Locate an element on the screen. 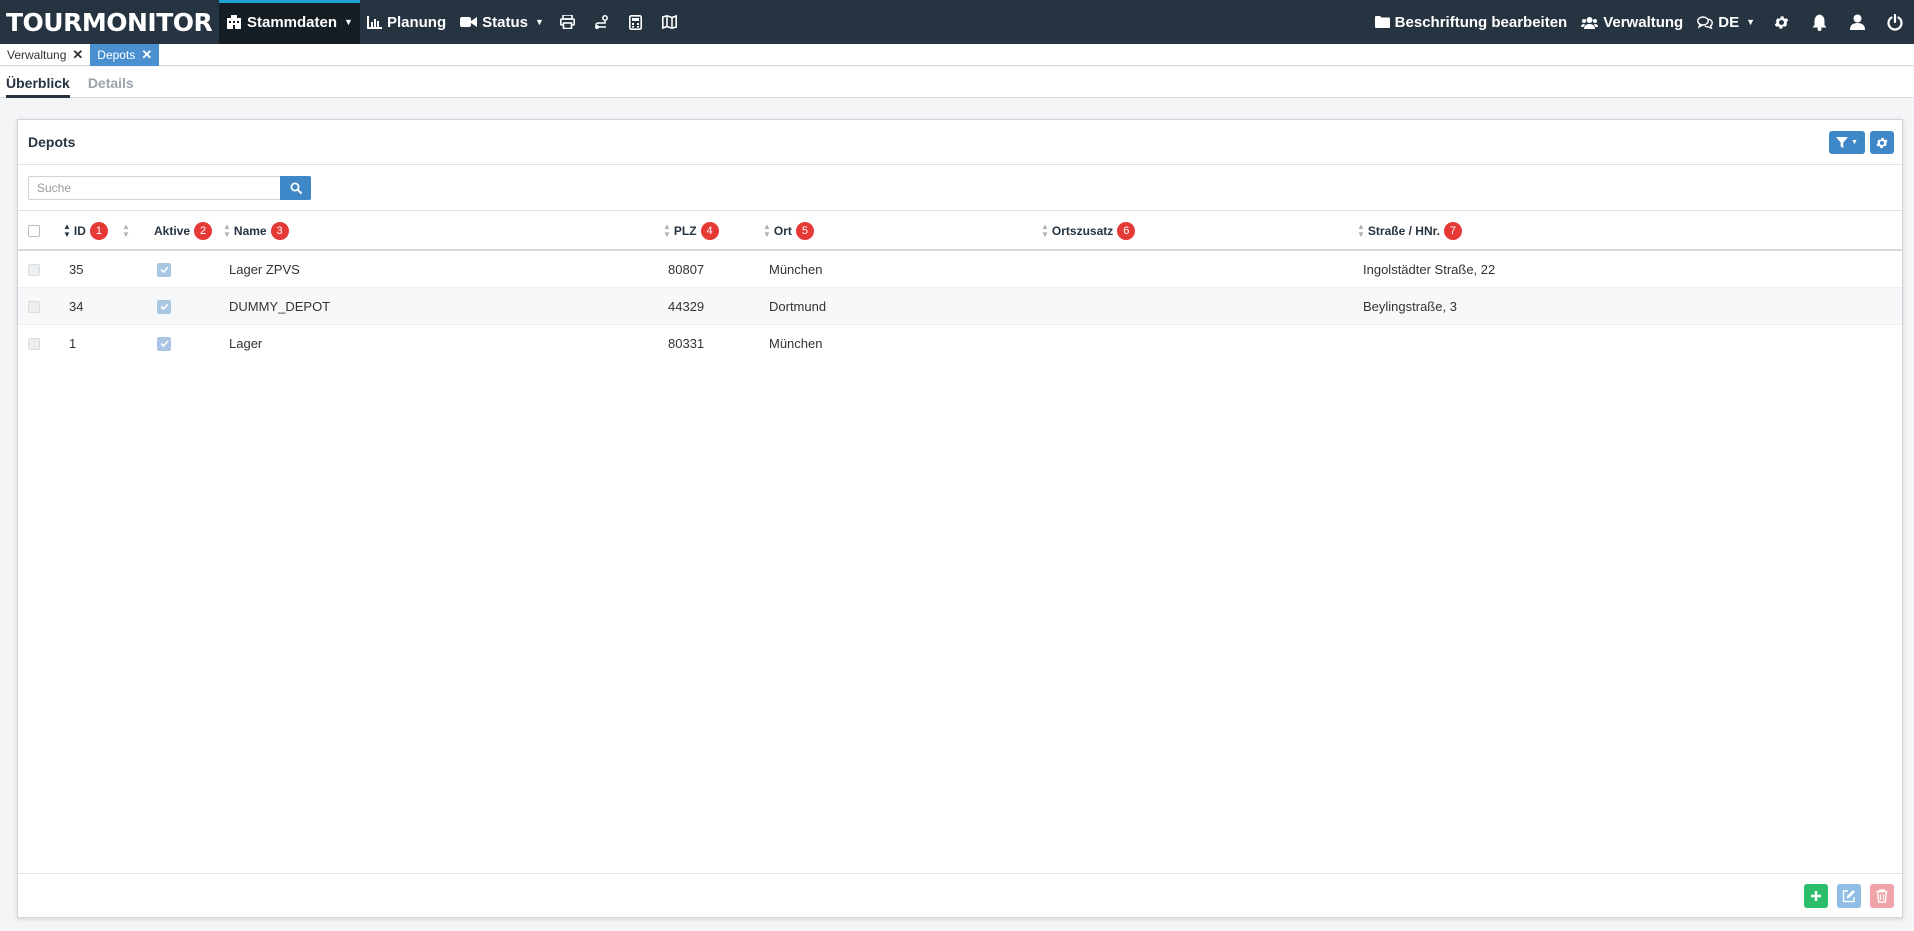 This screenshot has height=931, width=1914. column-header-ort: ▲ ▼ Ort 5 is located at coordinates (788, 231).